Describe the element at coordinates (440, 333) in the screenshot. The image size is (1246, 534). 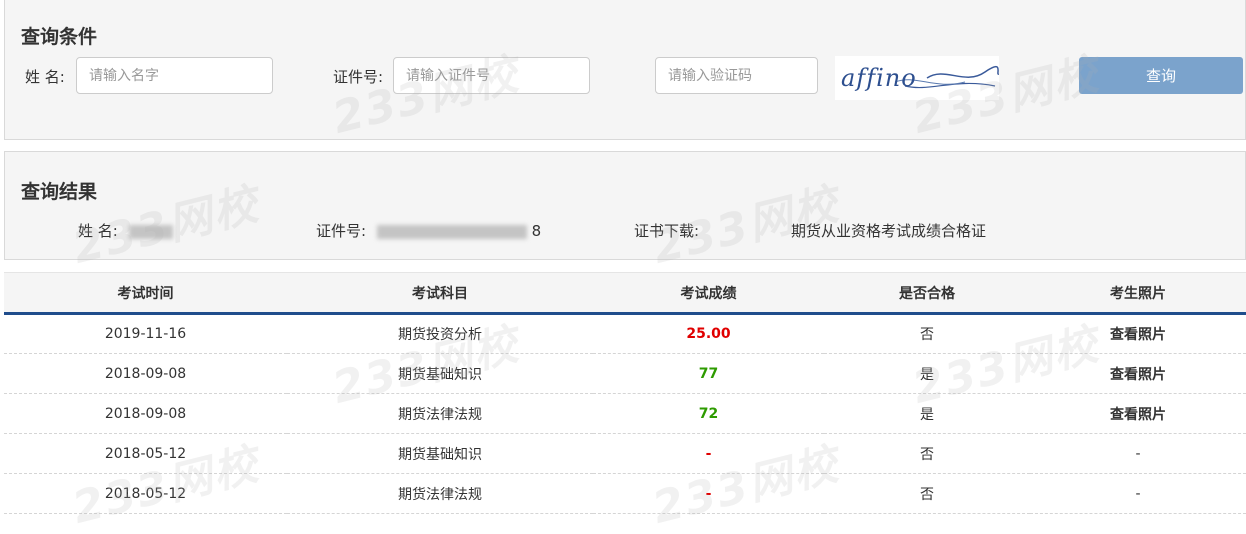
I see `exam-subject: 期货投资分析` at that location.